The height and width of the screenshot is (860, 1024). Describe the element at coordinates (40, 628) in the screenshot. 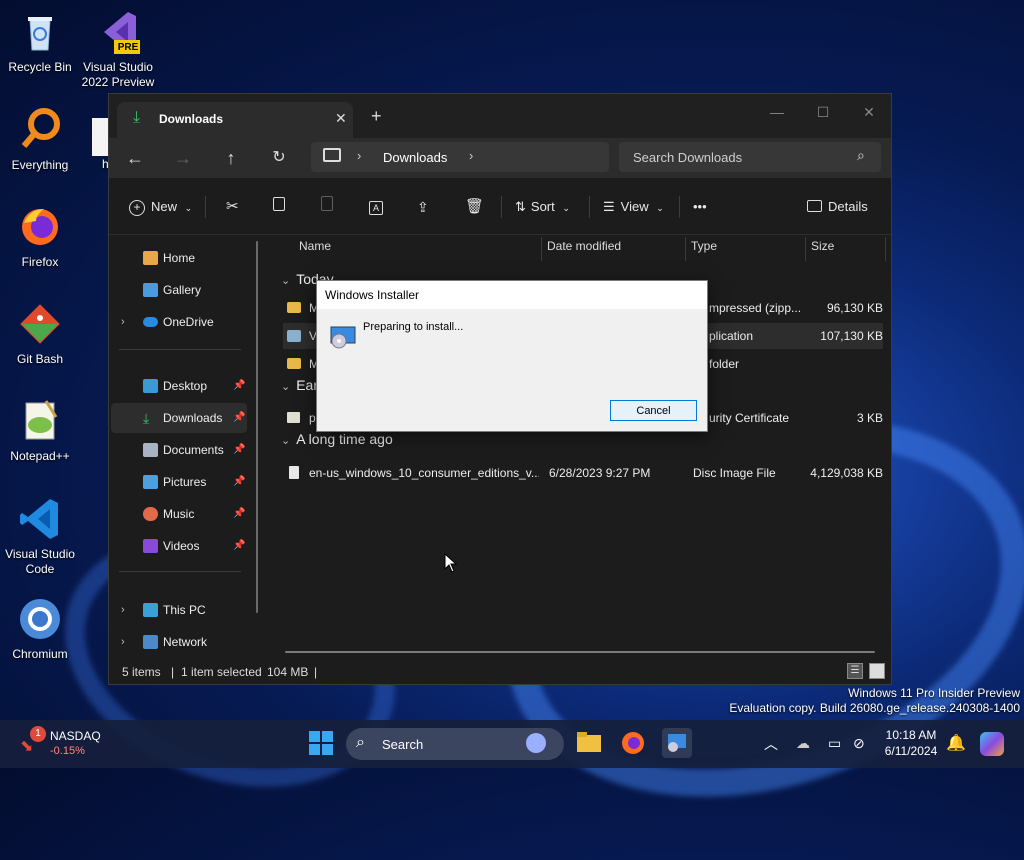

I see `desktop-icon-chromium: Chromium` at that location.